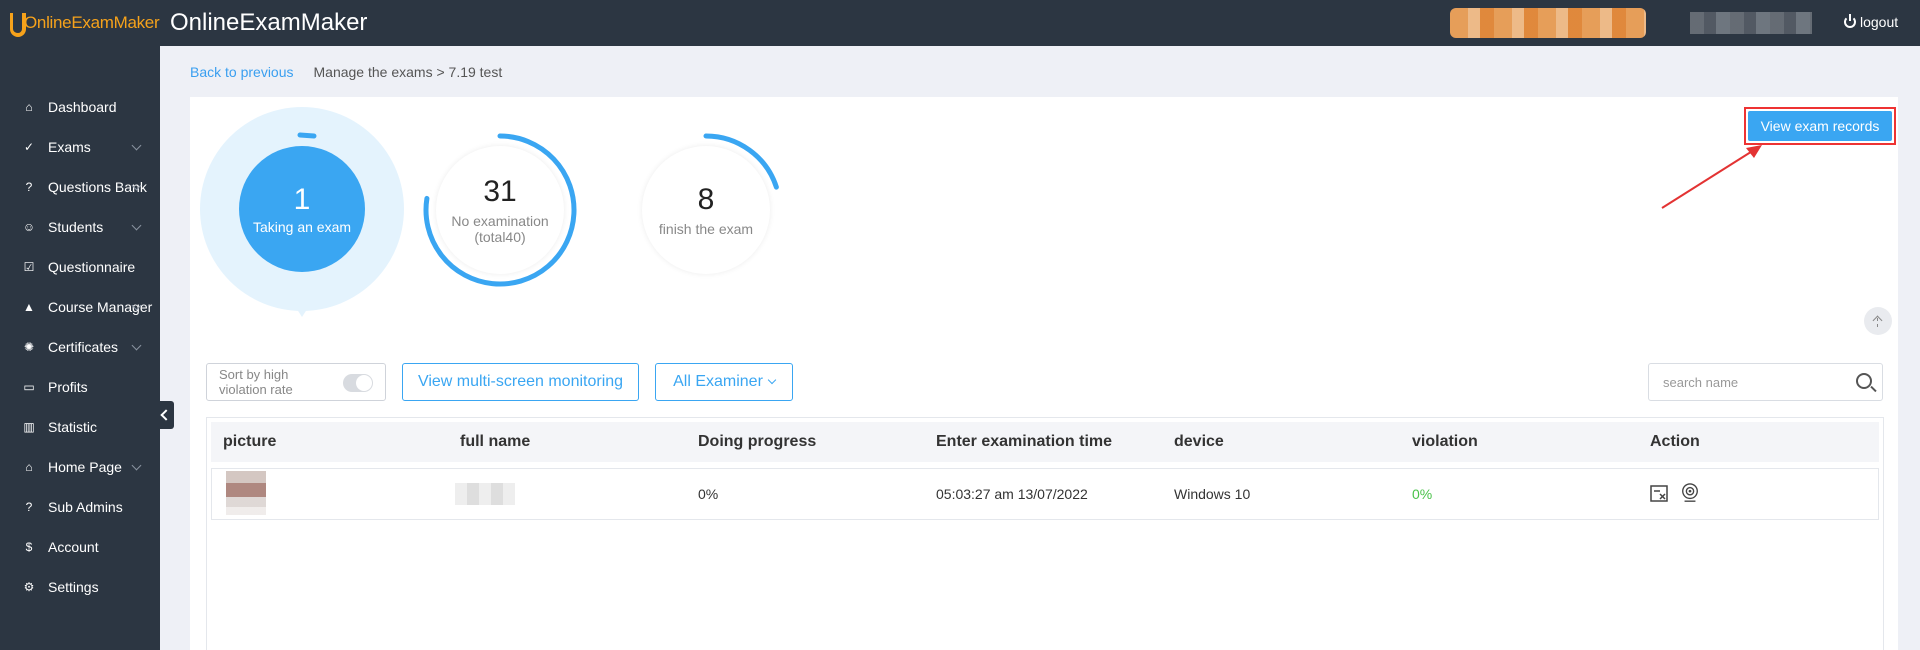  I want to click on examiner-dropdown: All Examiner, so click(724, 382).